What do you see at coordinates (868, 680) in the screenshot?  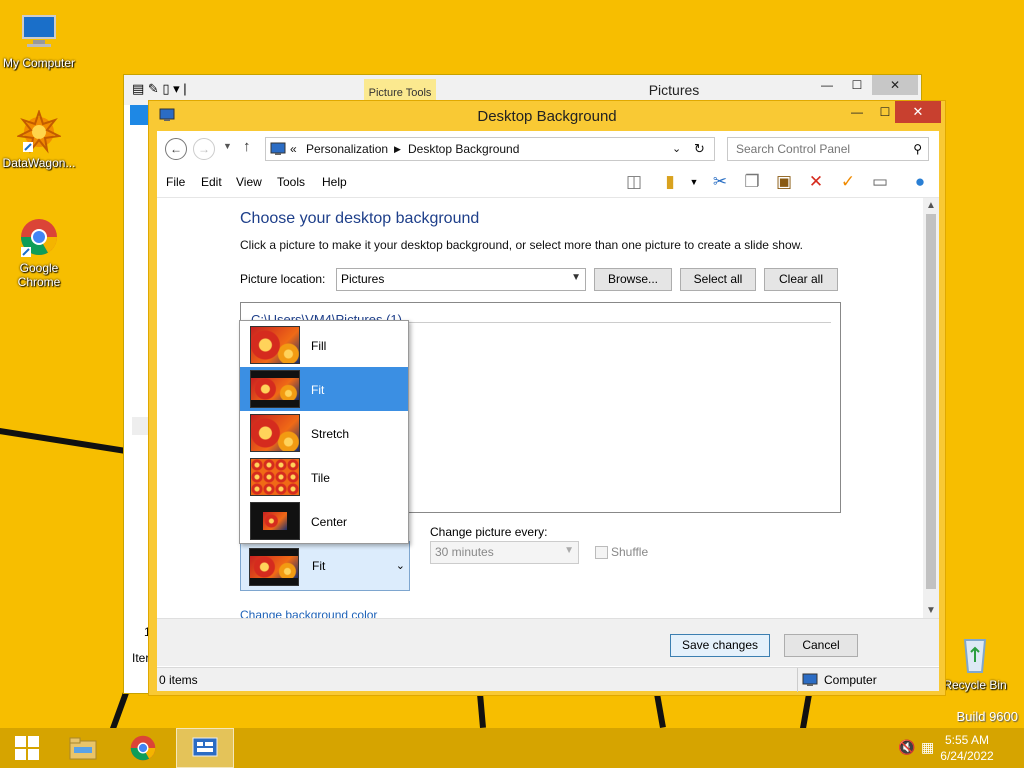 I see `status-location: Computer` at bounding box center [868, 680].